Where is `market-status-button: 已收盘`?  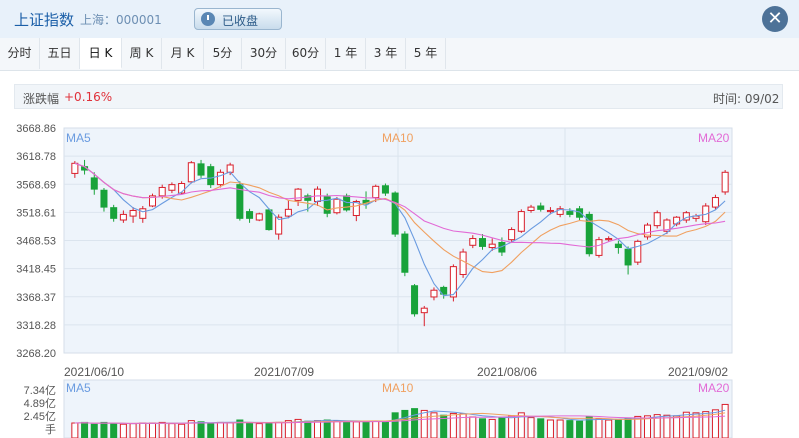 market-status-button: 已收盘 is located at coordinates (238, 19).